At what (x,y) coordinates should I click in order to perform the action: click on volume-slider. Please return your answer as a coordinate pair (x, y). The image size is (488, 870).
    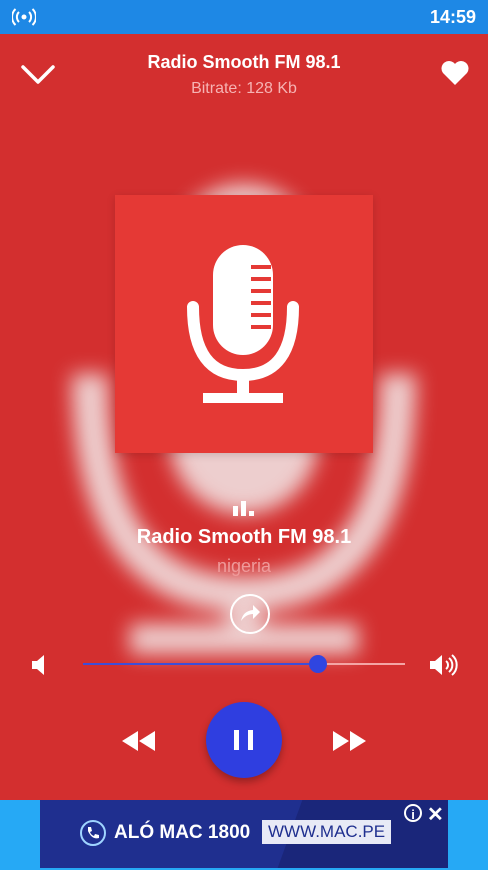
    Looking at the image, I should click on (244, 664).